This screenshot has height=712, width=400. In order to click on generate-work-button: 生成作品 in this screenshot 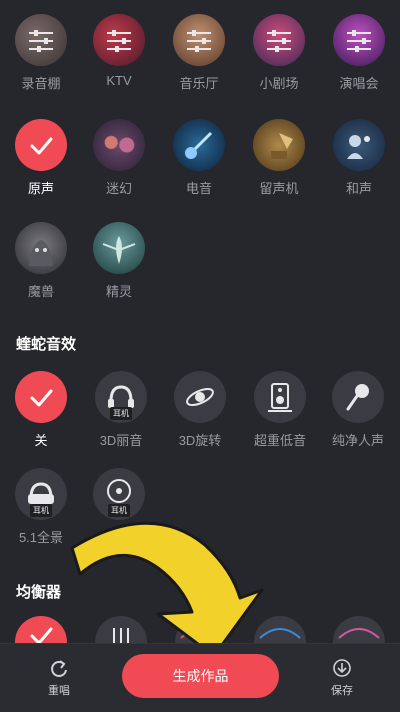, I will do `click(200, 676)`.